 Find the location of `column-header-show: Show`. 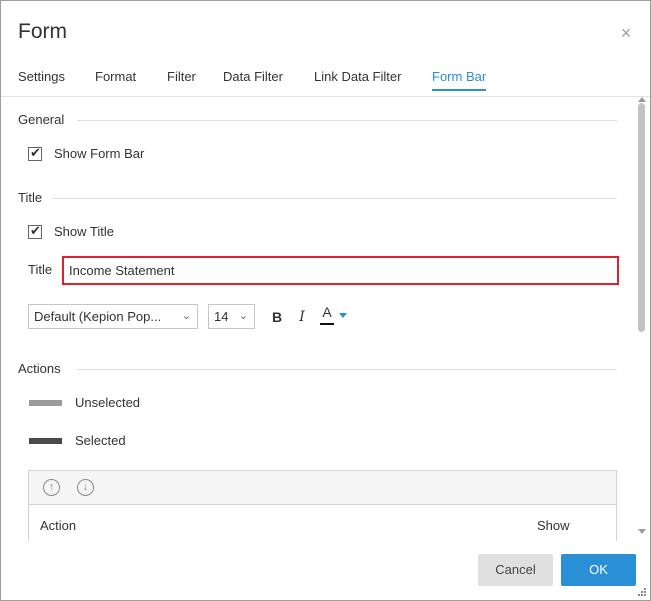

column-header-show: Show is located at coordinates (553, 525).